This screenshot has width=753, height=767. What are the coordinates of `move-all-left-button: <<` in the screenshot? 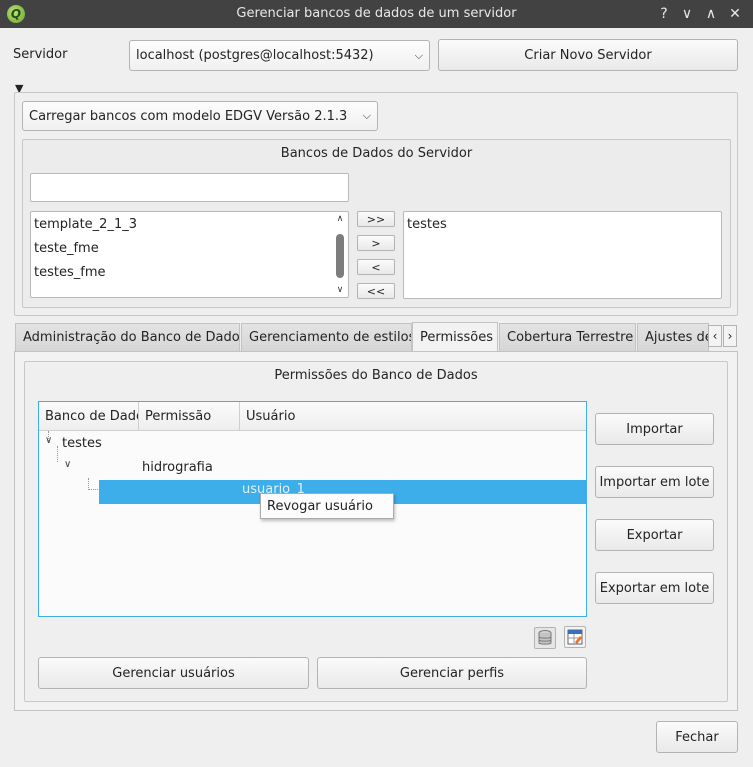 It's located at (376, 291).